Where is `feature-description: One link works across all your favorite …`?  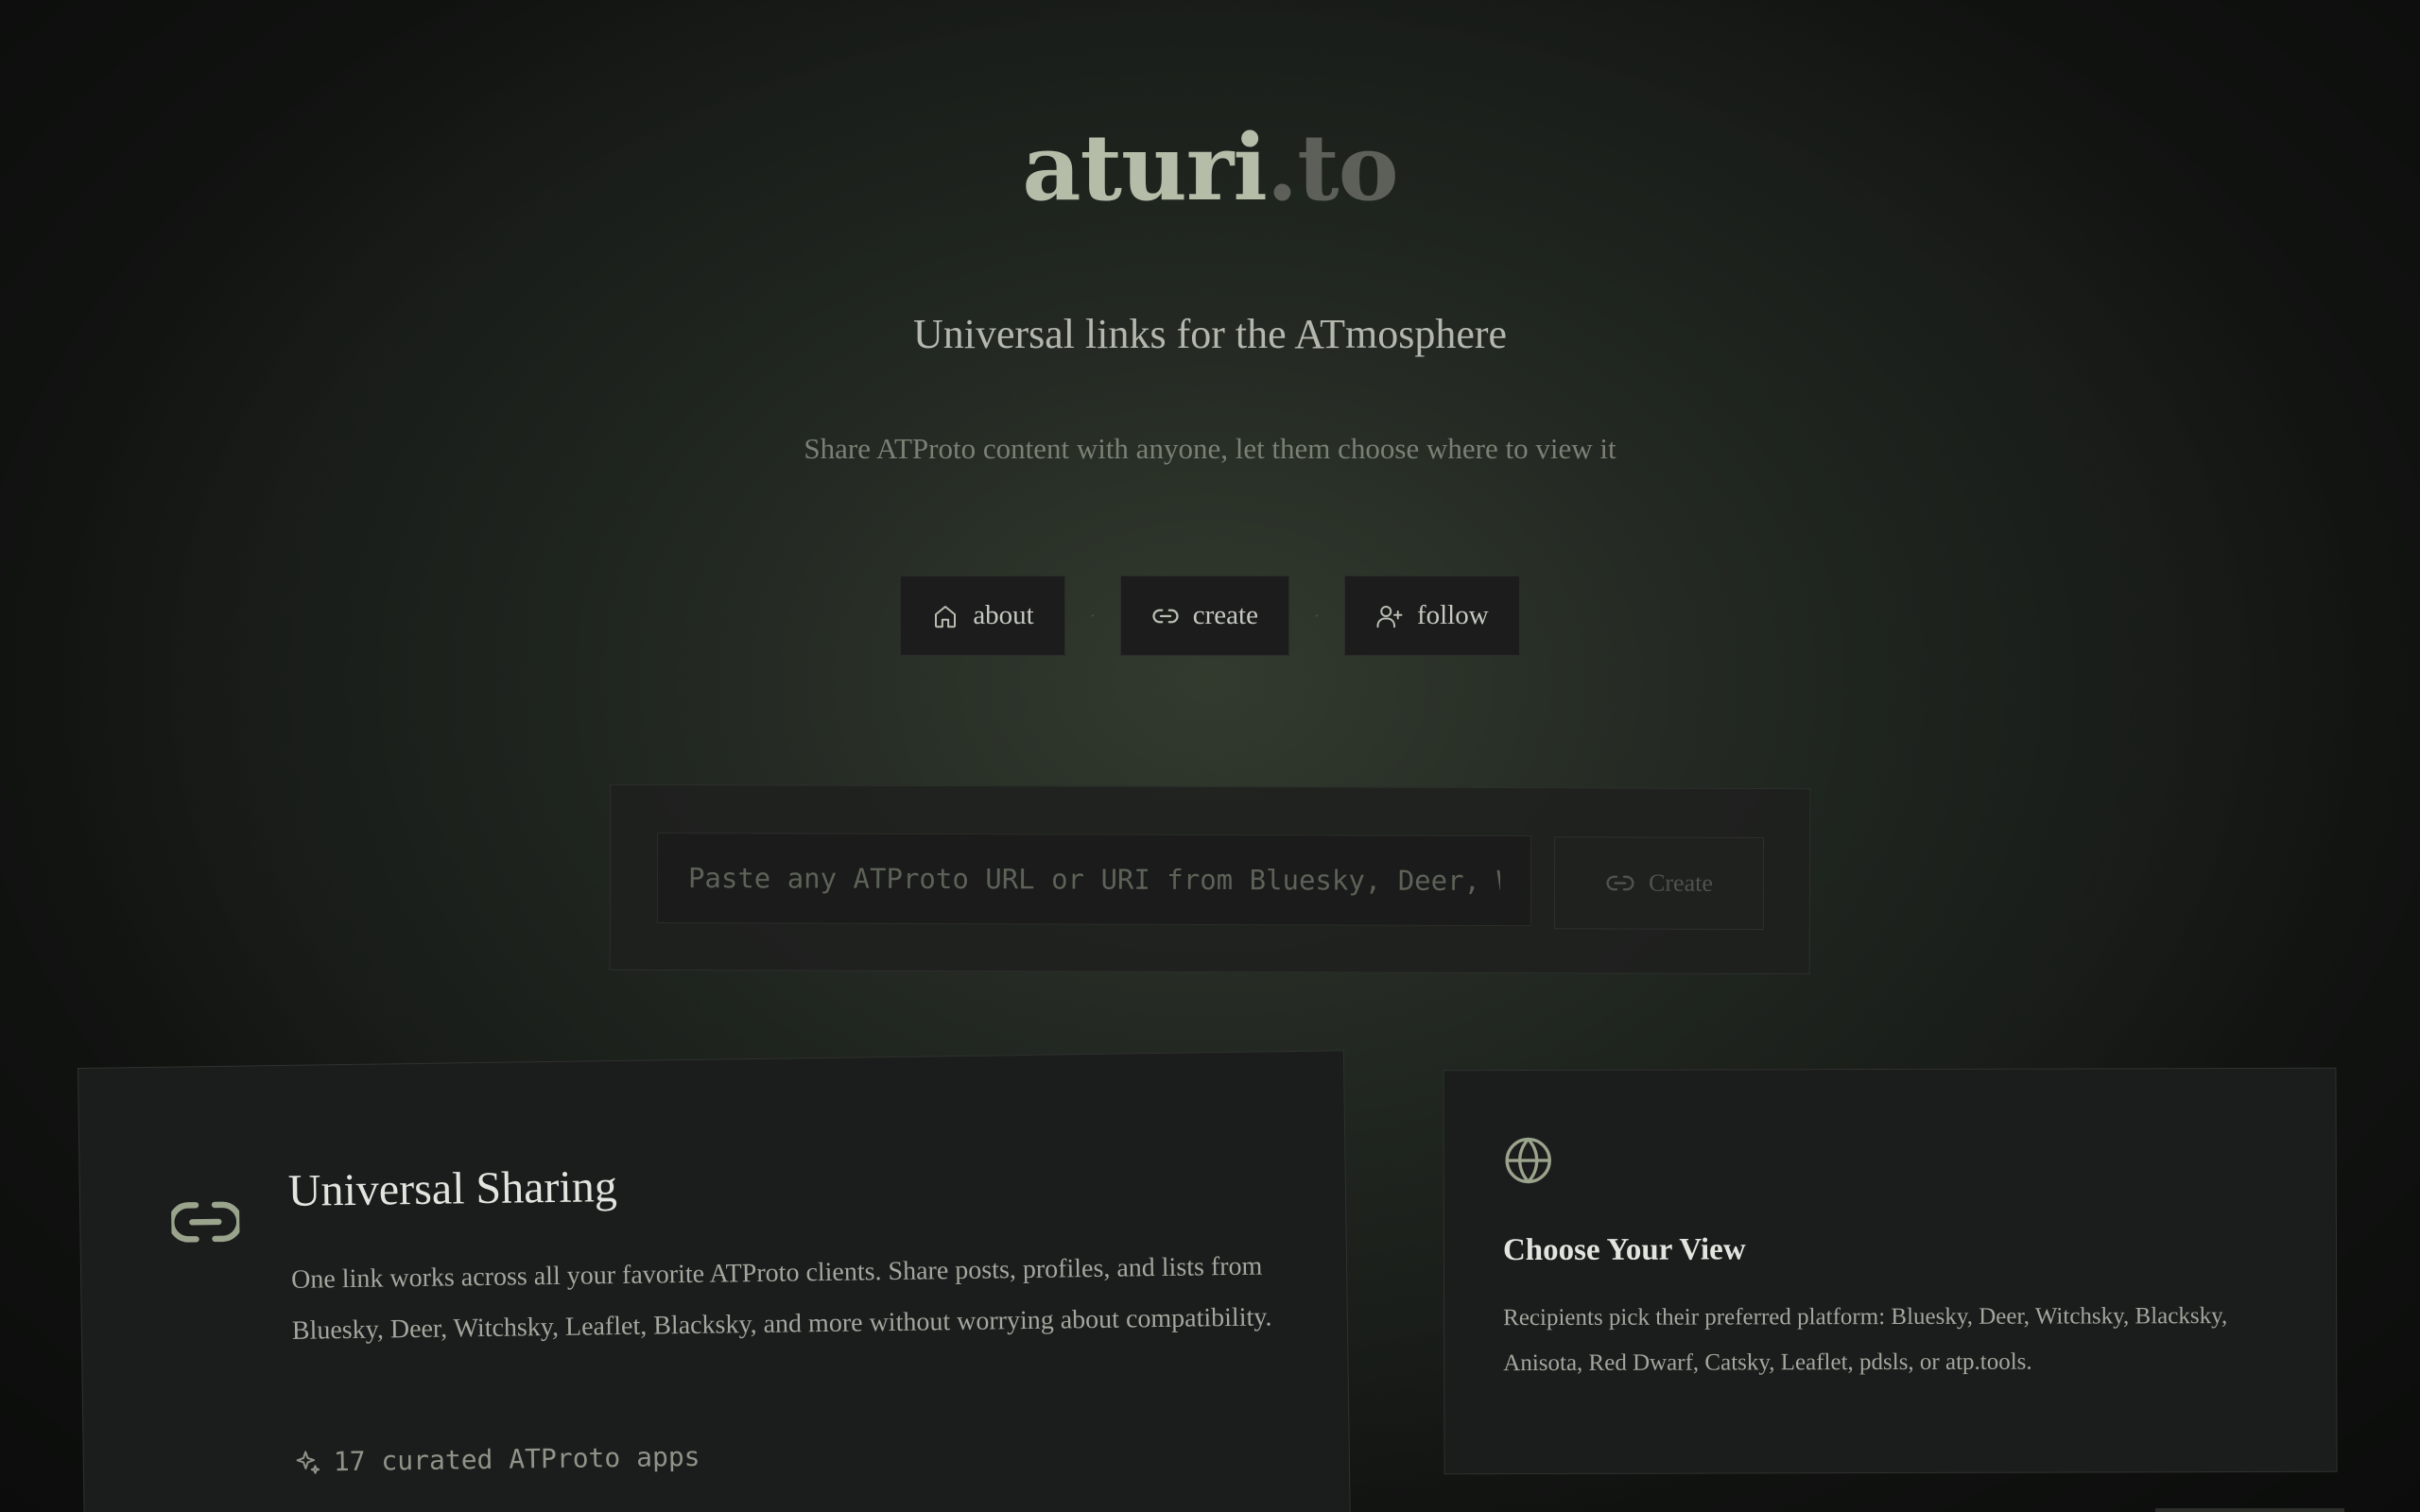 feature-description: One link works across all your favorite … is located at coordinates (781, 1298).